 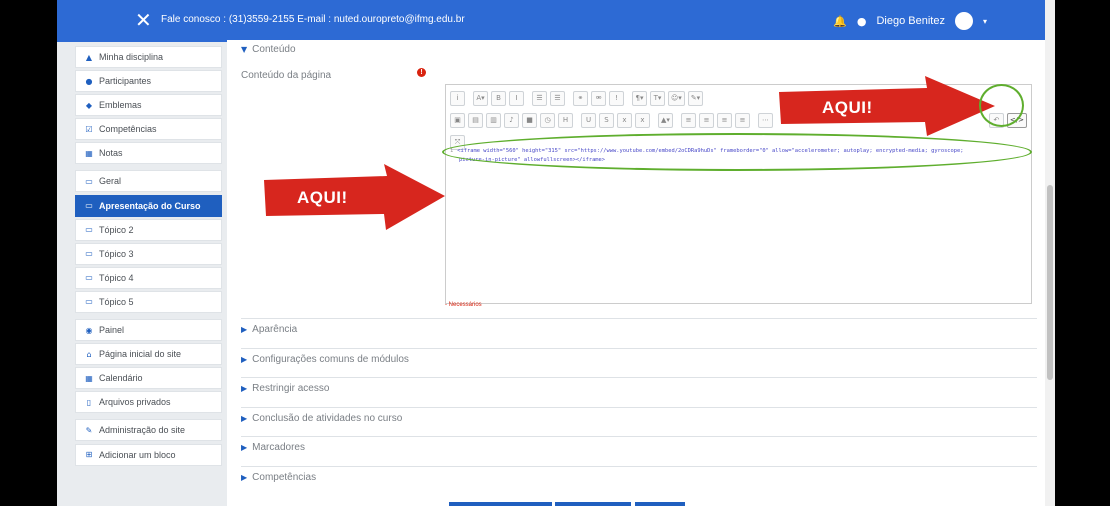 What do you see at coordinates (131, 57) in the screenshot?
I see `sidebar-item-label: Minha disciplina` at bounding box center [131, 57].